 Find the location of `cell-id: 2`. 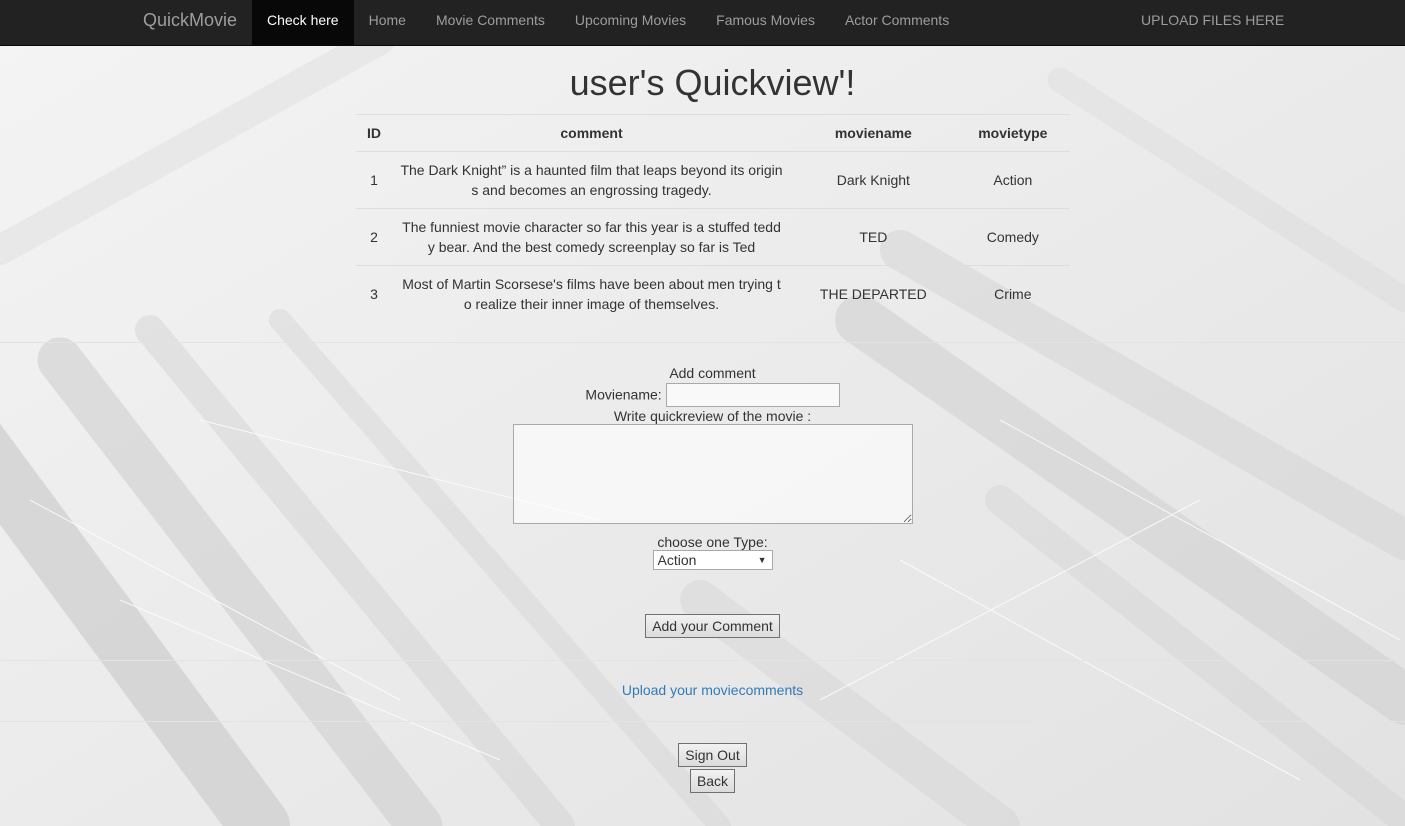

cell-id: 2 is located at coordinates (374, 237).